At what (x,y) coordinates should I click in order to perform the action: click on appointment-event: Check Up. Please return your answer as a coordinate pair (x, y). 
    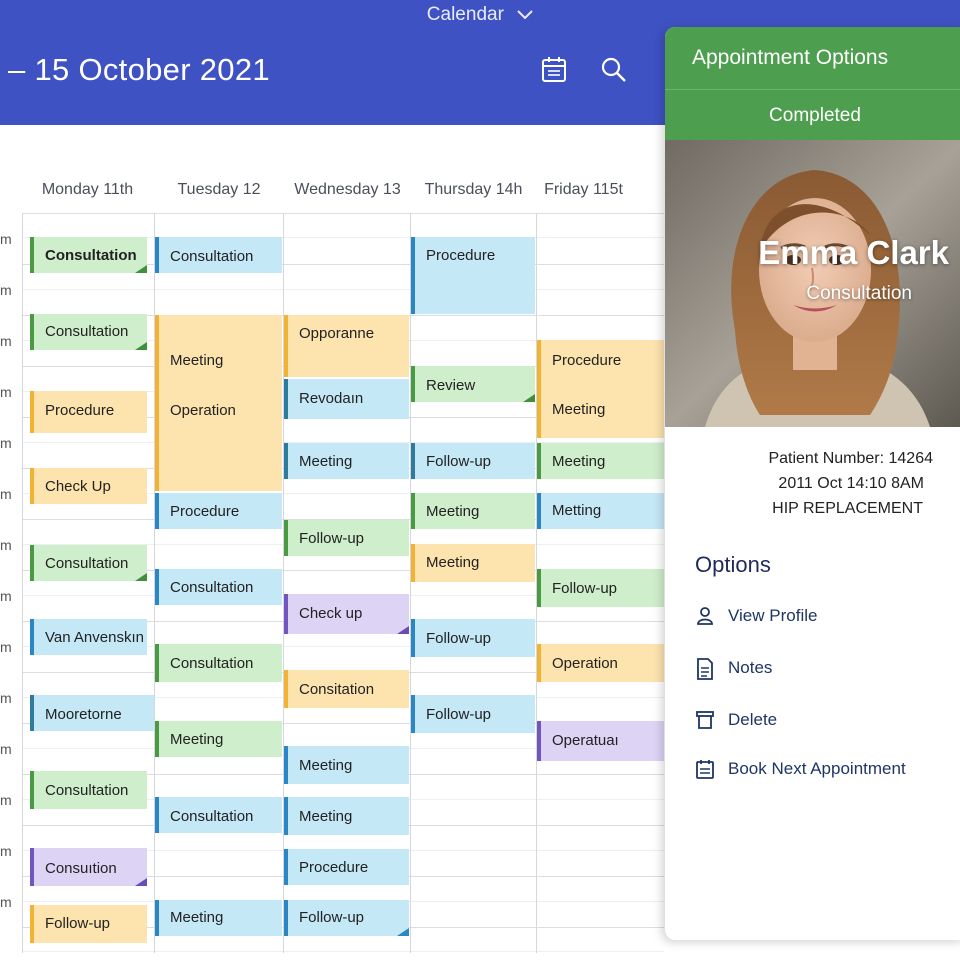
    Looking at the image, I should click on (88, 486).